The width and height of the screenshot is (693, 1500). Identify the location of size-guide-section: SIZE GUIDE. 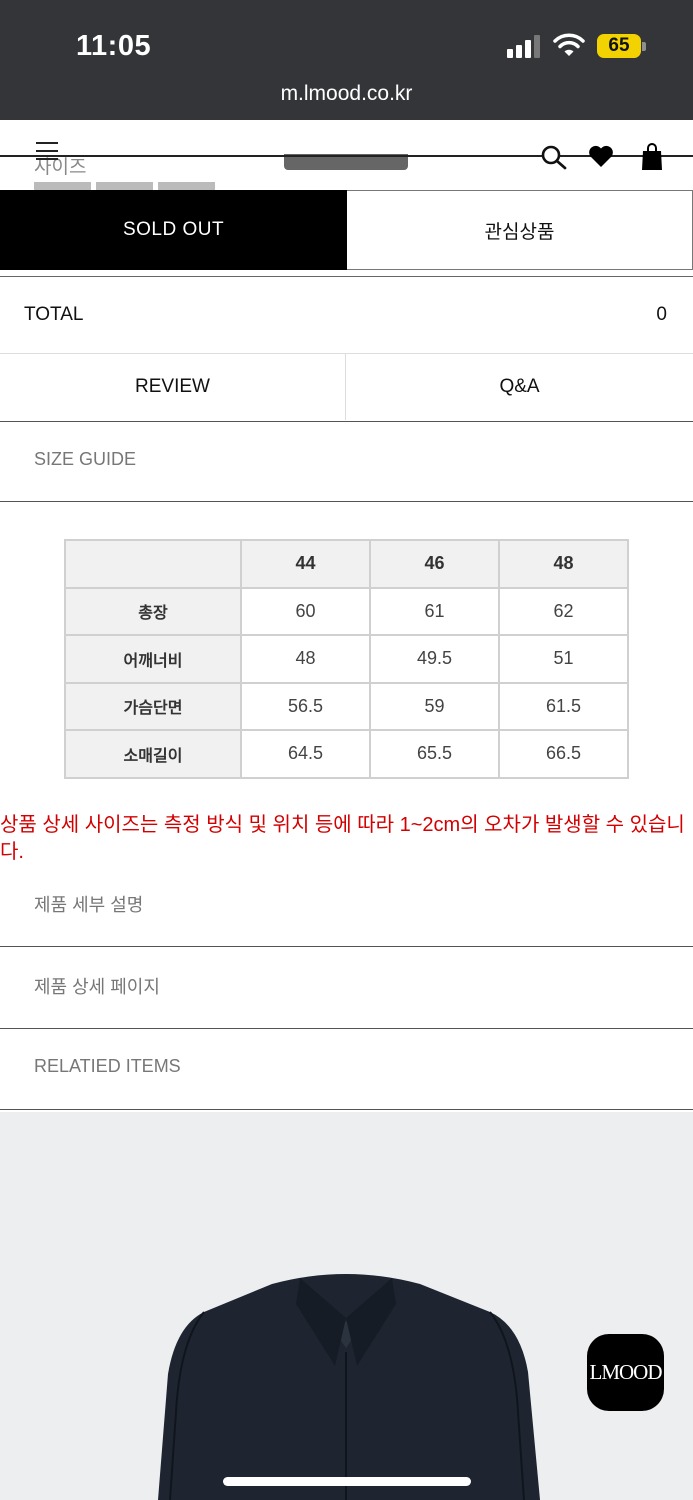
(346, 461).